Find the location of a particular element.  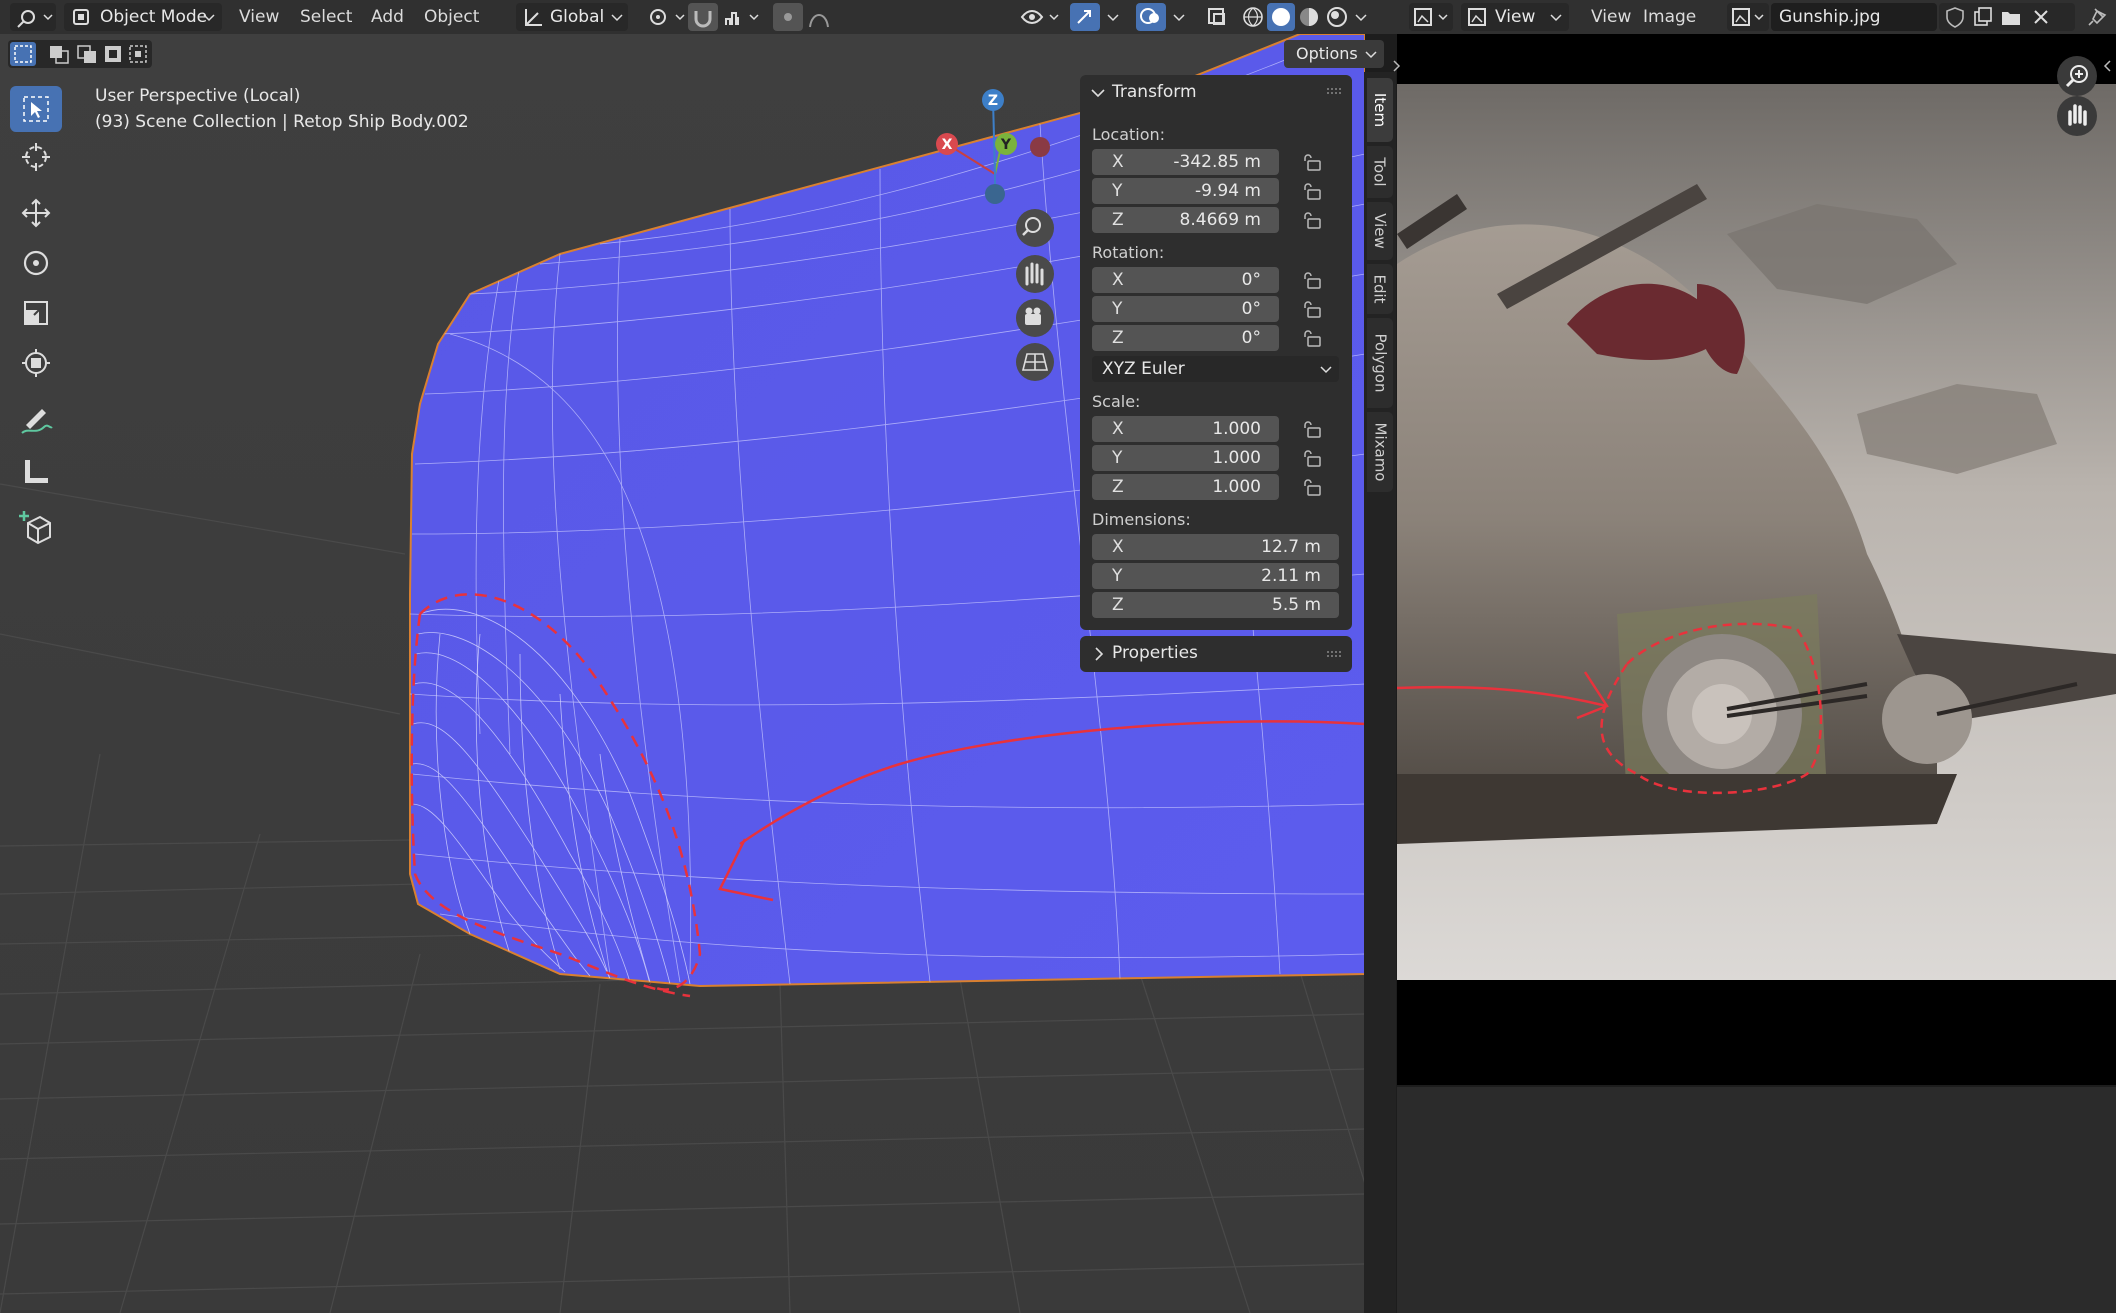

expand-arrow-icon is located at coordinates (2107, 66).